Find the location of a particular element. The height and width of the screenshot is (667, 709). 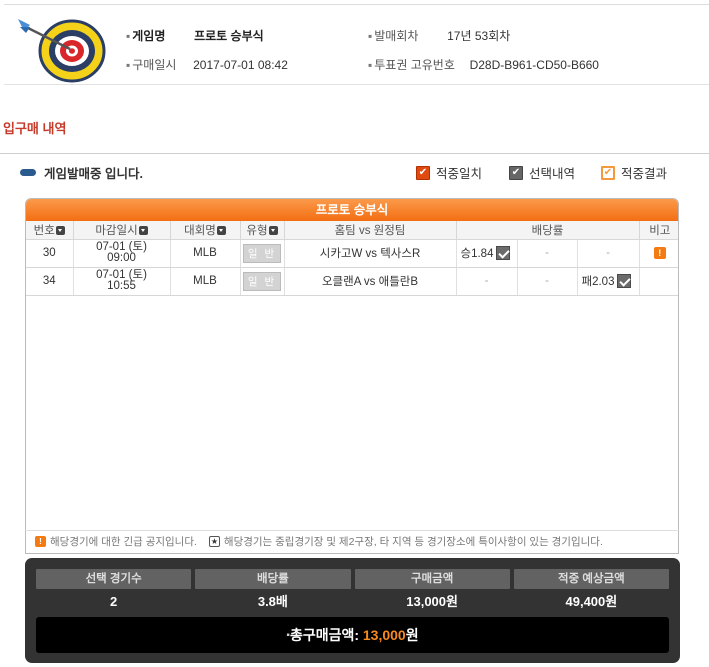

row-close-datetime: 07-01 (토) 09:00 is located at coordinates (122, 253).